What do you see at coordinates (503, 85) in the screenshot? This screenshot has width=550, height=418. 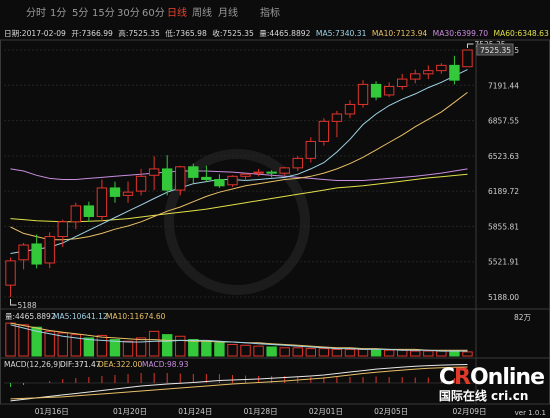 I see `price-axis-label: 7191.44` at bounding box center [503, 85].